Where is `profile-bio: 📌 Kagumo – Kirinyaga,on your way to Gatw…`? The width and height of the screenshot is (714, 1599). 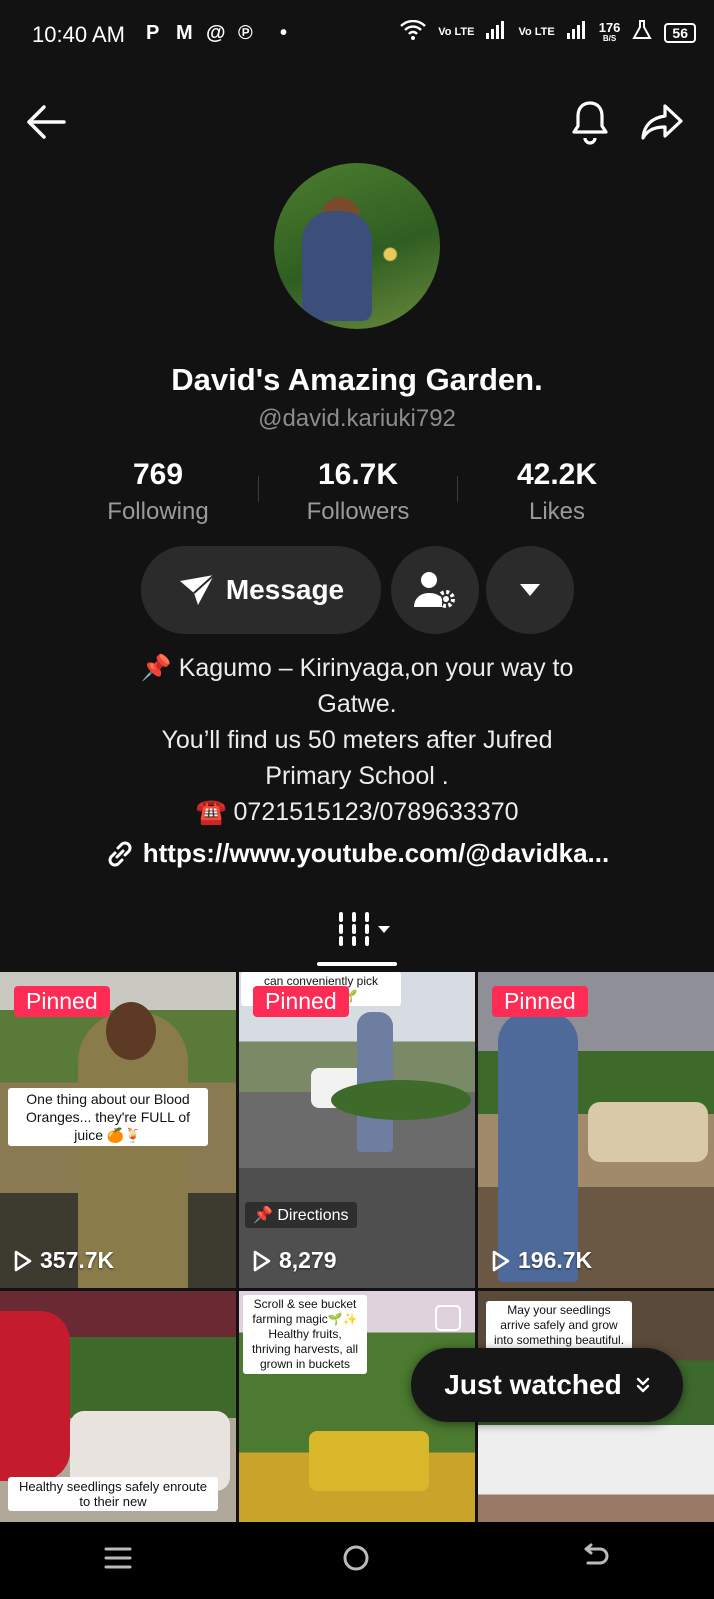 profile-bio: 📌 Kagumo – Kirinyaga,on your way to Gatw… is located at coordinates (357, 740).